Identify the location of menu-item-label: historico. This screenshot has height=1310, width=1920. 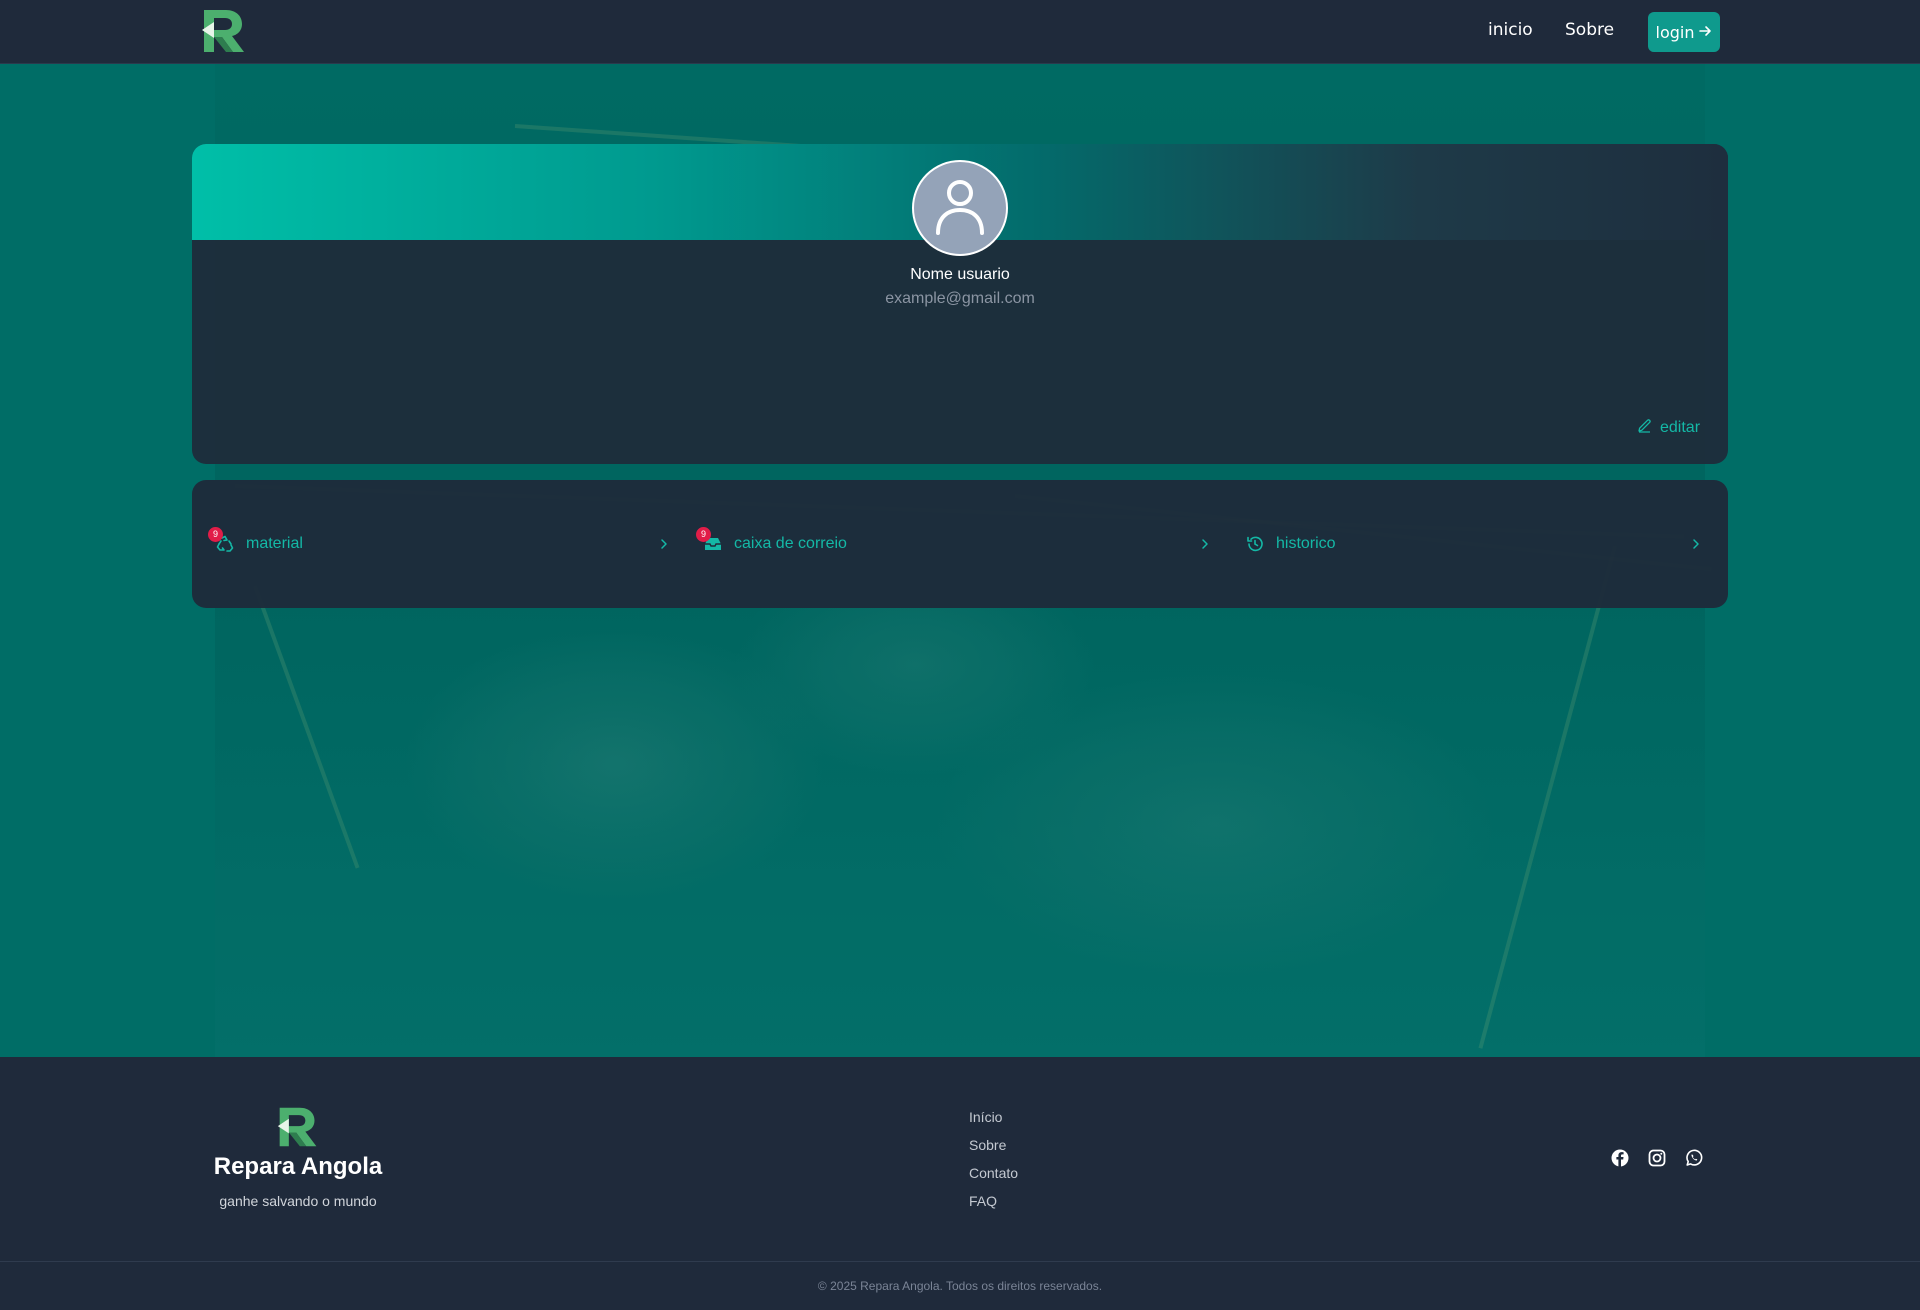
(1306, 543).